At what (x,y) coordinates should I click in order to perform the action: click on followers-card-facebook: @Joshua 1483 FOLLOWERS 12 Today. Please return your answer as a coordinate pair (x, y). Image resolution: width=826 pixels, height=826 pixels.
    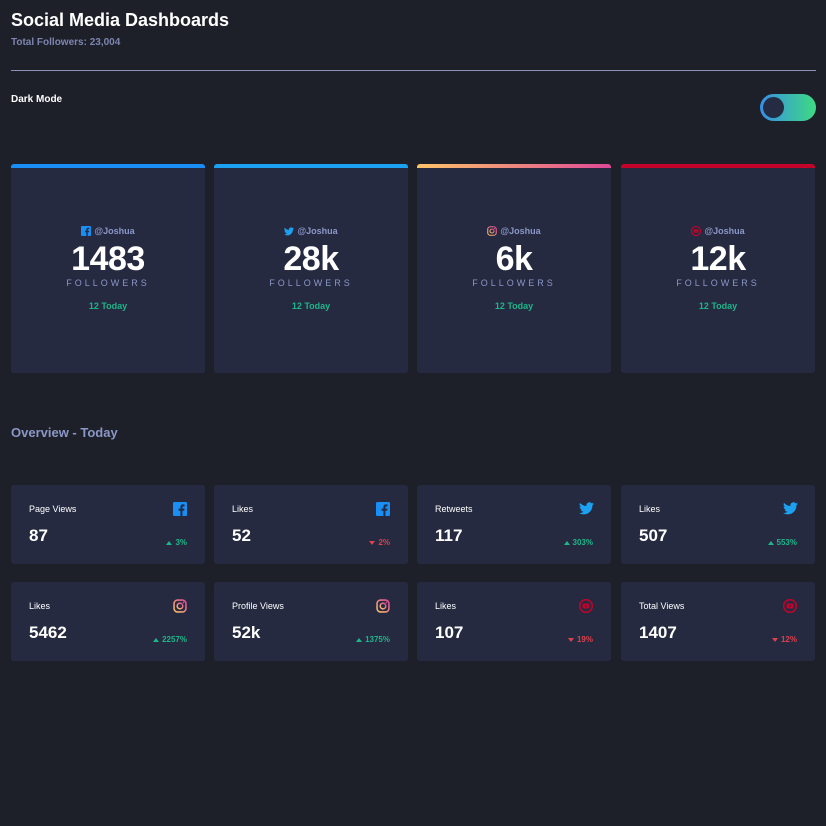
    Looking at the image, I should click on (108, 268).